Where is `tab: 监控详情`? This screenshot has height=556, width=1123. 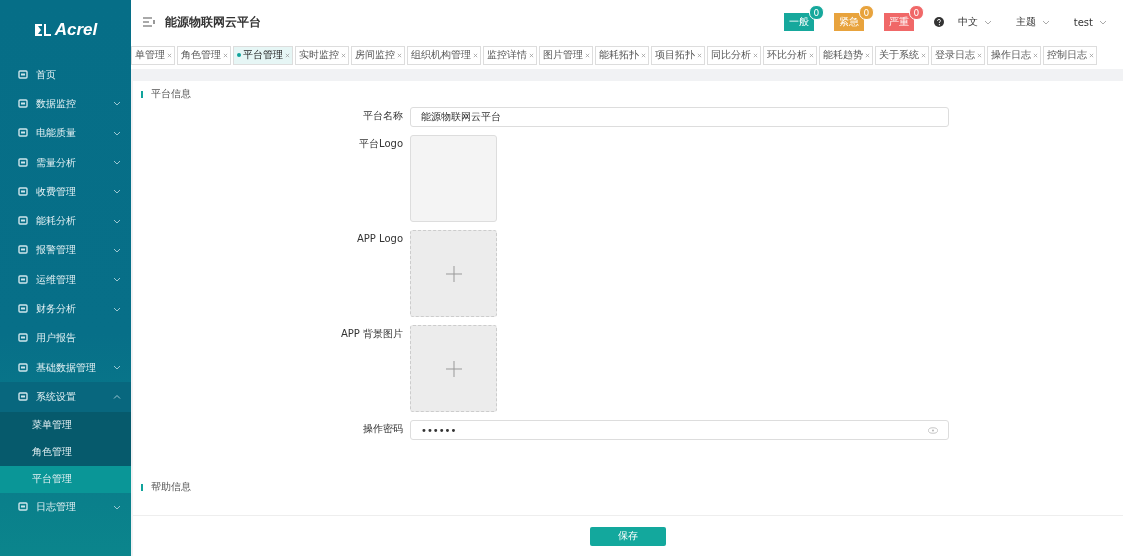 tab: 监控详情 is located at coordinates (510, 55).